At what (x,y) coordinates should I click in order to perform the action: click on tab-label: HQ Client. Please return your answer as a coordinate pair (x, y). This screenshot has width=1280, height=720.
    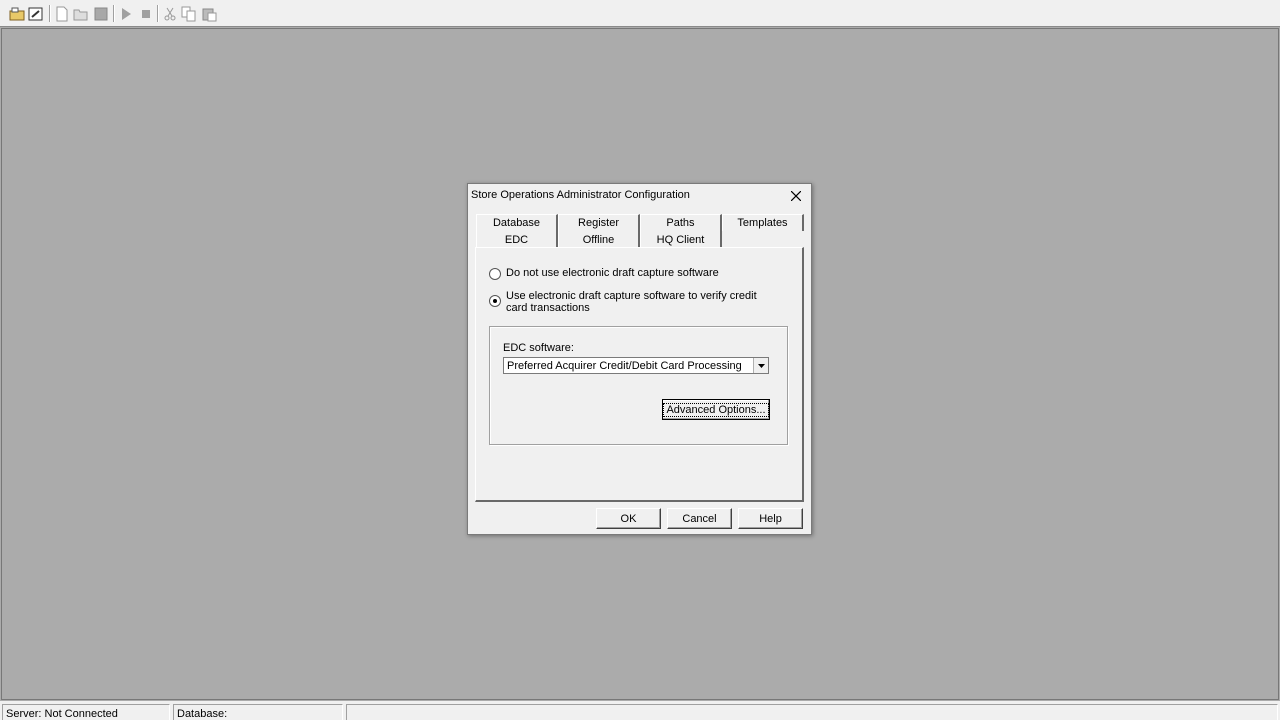
    Looking at the image, I should click on (680, 239).